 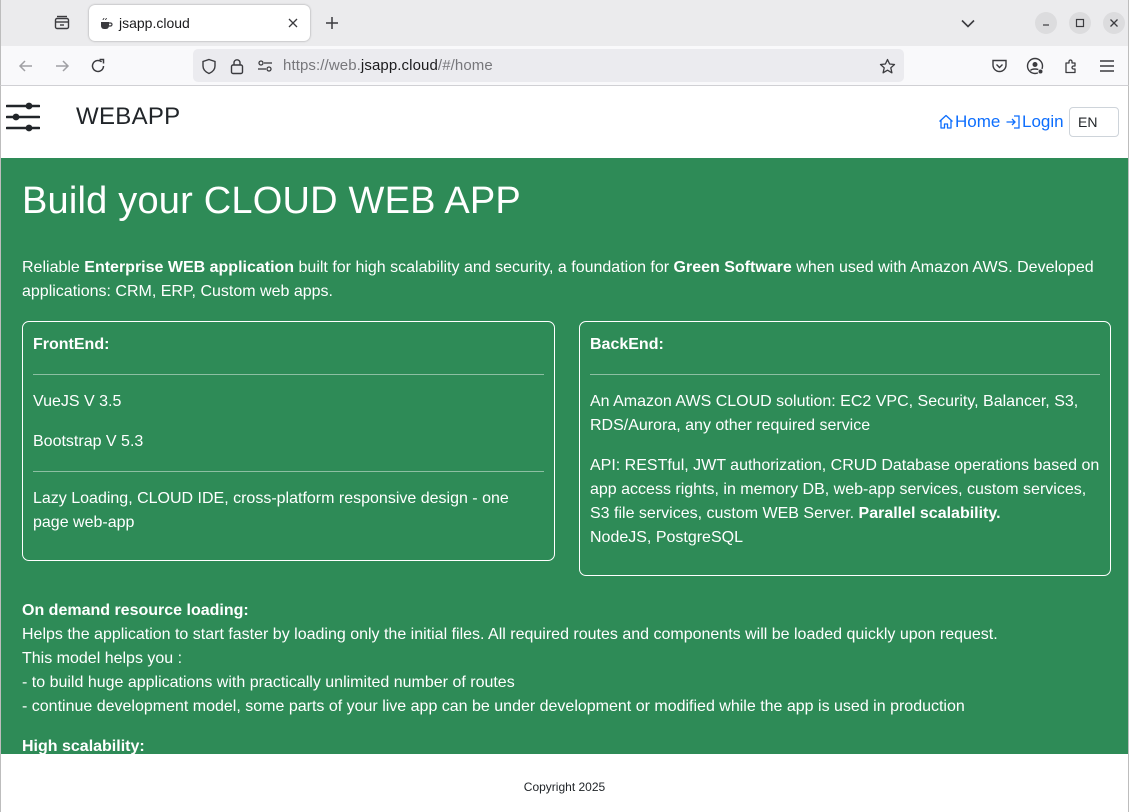 I want to click on home-icon, so click(x=946, y=122).